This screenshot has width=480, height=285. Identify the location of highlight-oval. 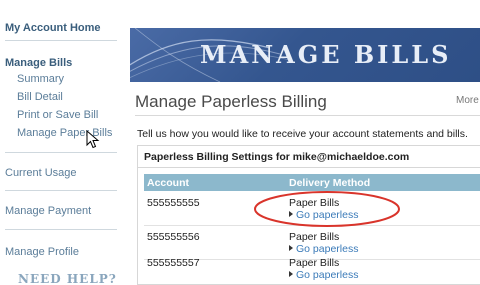
(327, 209).